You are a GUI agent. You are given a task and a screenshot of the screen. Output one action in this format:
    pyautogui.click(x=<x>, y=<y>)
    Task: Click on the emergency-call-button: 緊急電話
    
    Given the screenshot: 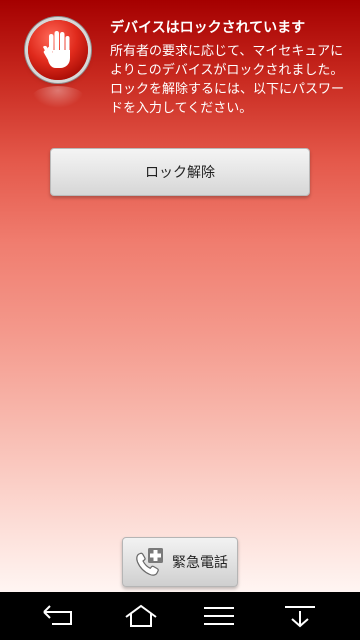 What is the action you would take?
    pyautogui.click(x=180, y=562)
    